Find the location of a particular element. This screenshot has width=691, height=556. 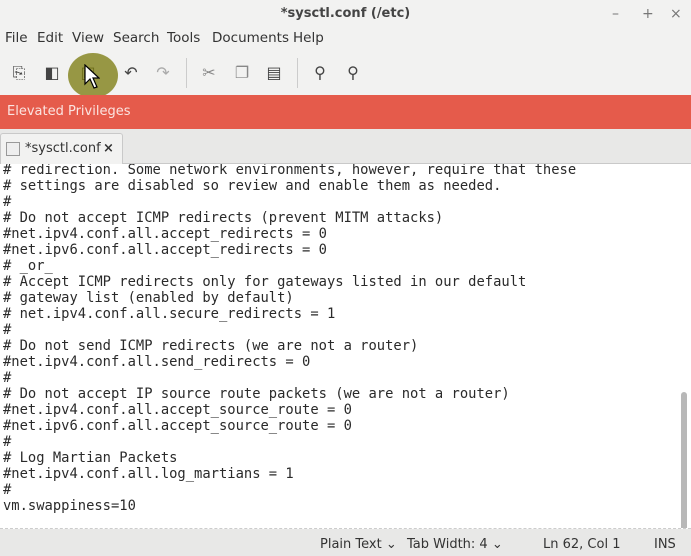

cursor-position: Ln 62, Col 1 is located at coordinates (582, 544).